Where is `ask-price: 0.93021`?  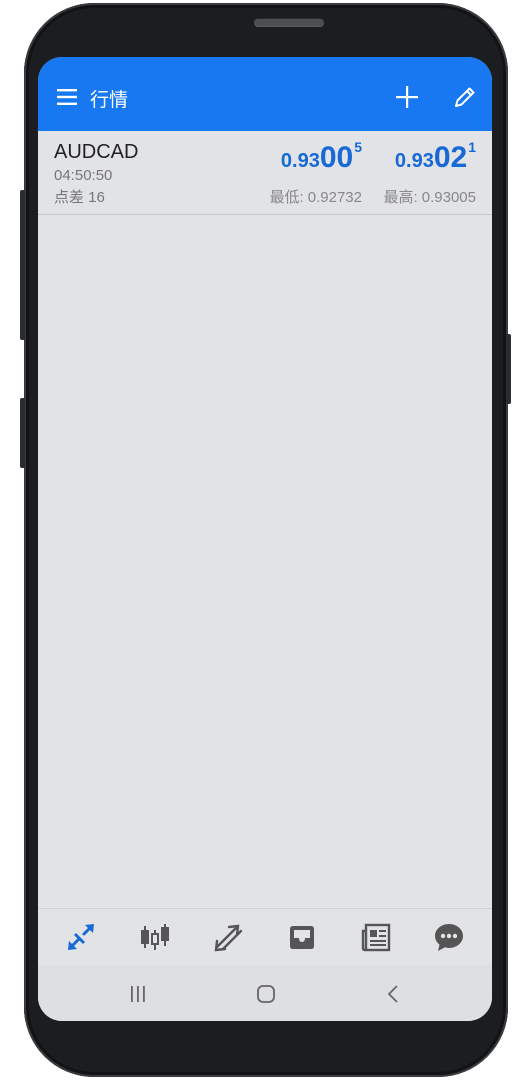 ask-price: 0.93021 is located at coordinates (435, 157).